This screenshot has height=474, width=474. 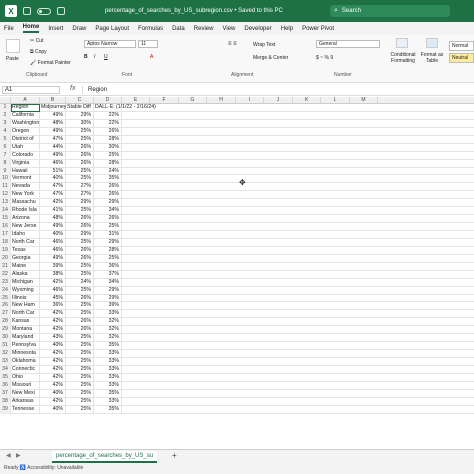 I want to click on row-number: 7, so click(x=5, y=155).